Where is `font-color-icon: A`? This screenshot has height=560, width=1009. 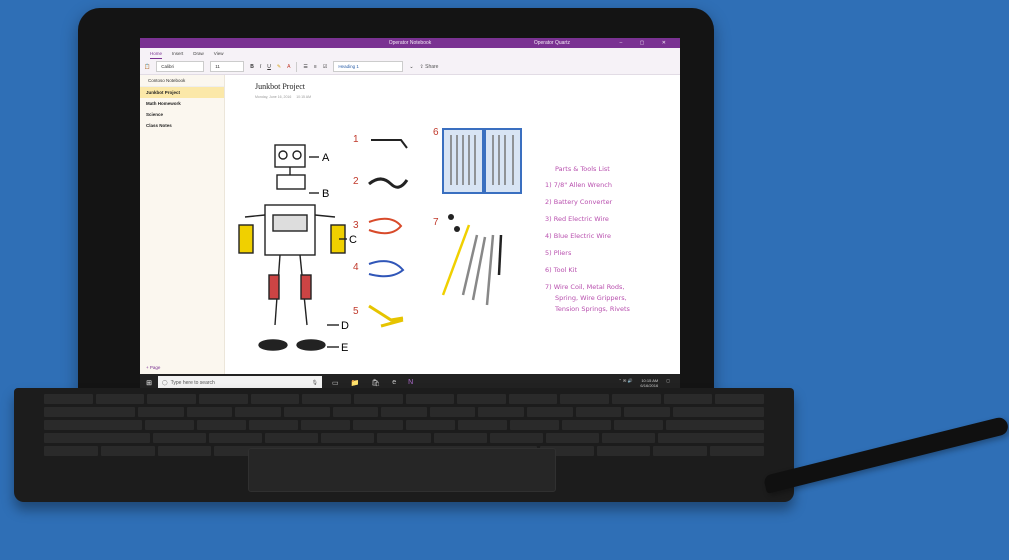 font-color-icon: A is located at coordinates (288, 67).